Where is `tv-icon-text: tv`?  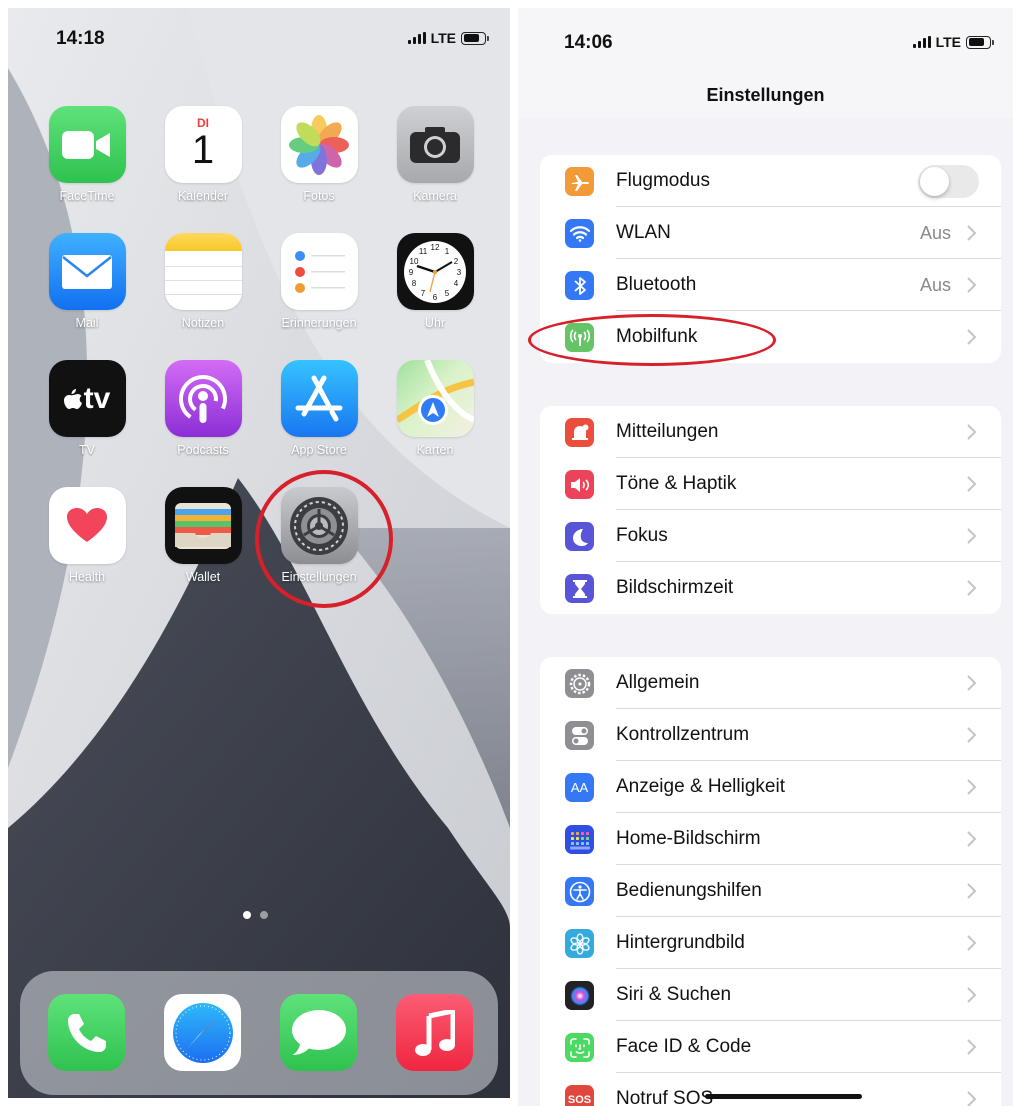
tv-icon-text: tv is located at coordinates (97, 398).